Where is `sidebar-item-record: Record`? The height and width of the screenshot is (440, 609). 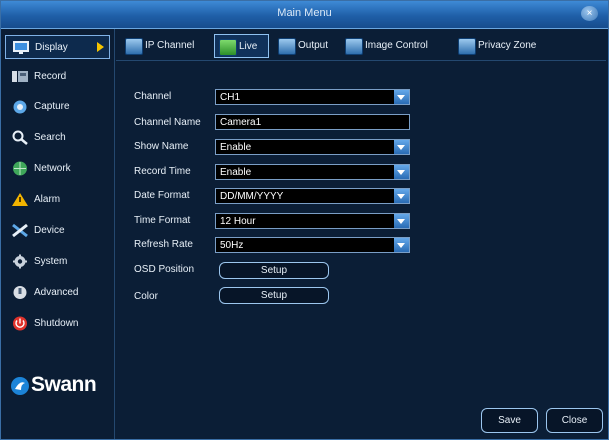 sidebar-item-record: Record is located at coordinates (57, 77).